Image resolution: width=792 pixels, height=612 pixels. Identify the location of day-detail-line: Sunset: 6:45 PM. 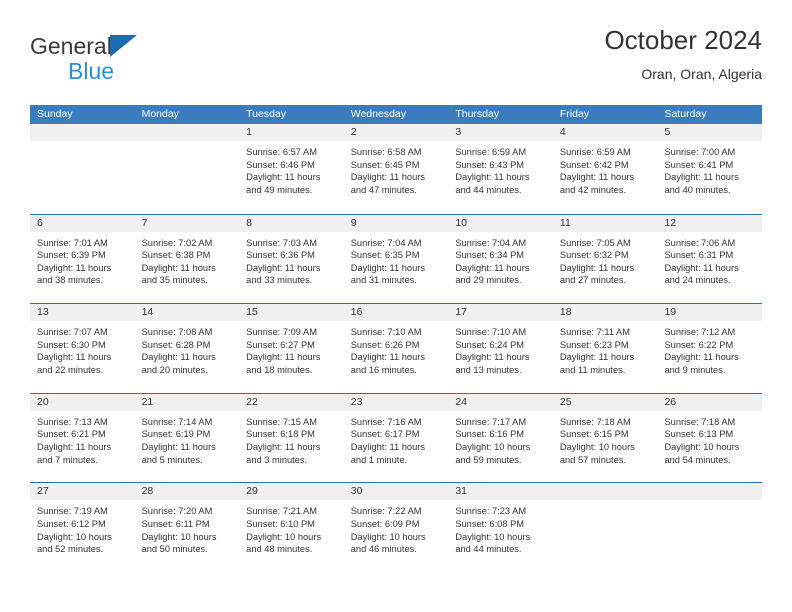
(385, 164).